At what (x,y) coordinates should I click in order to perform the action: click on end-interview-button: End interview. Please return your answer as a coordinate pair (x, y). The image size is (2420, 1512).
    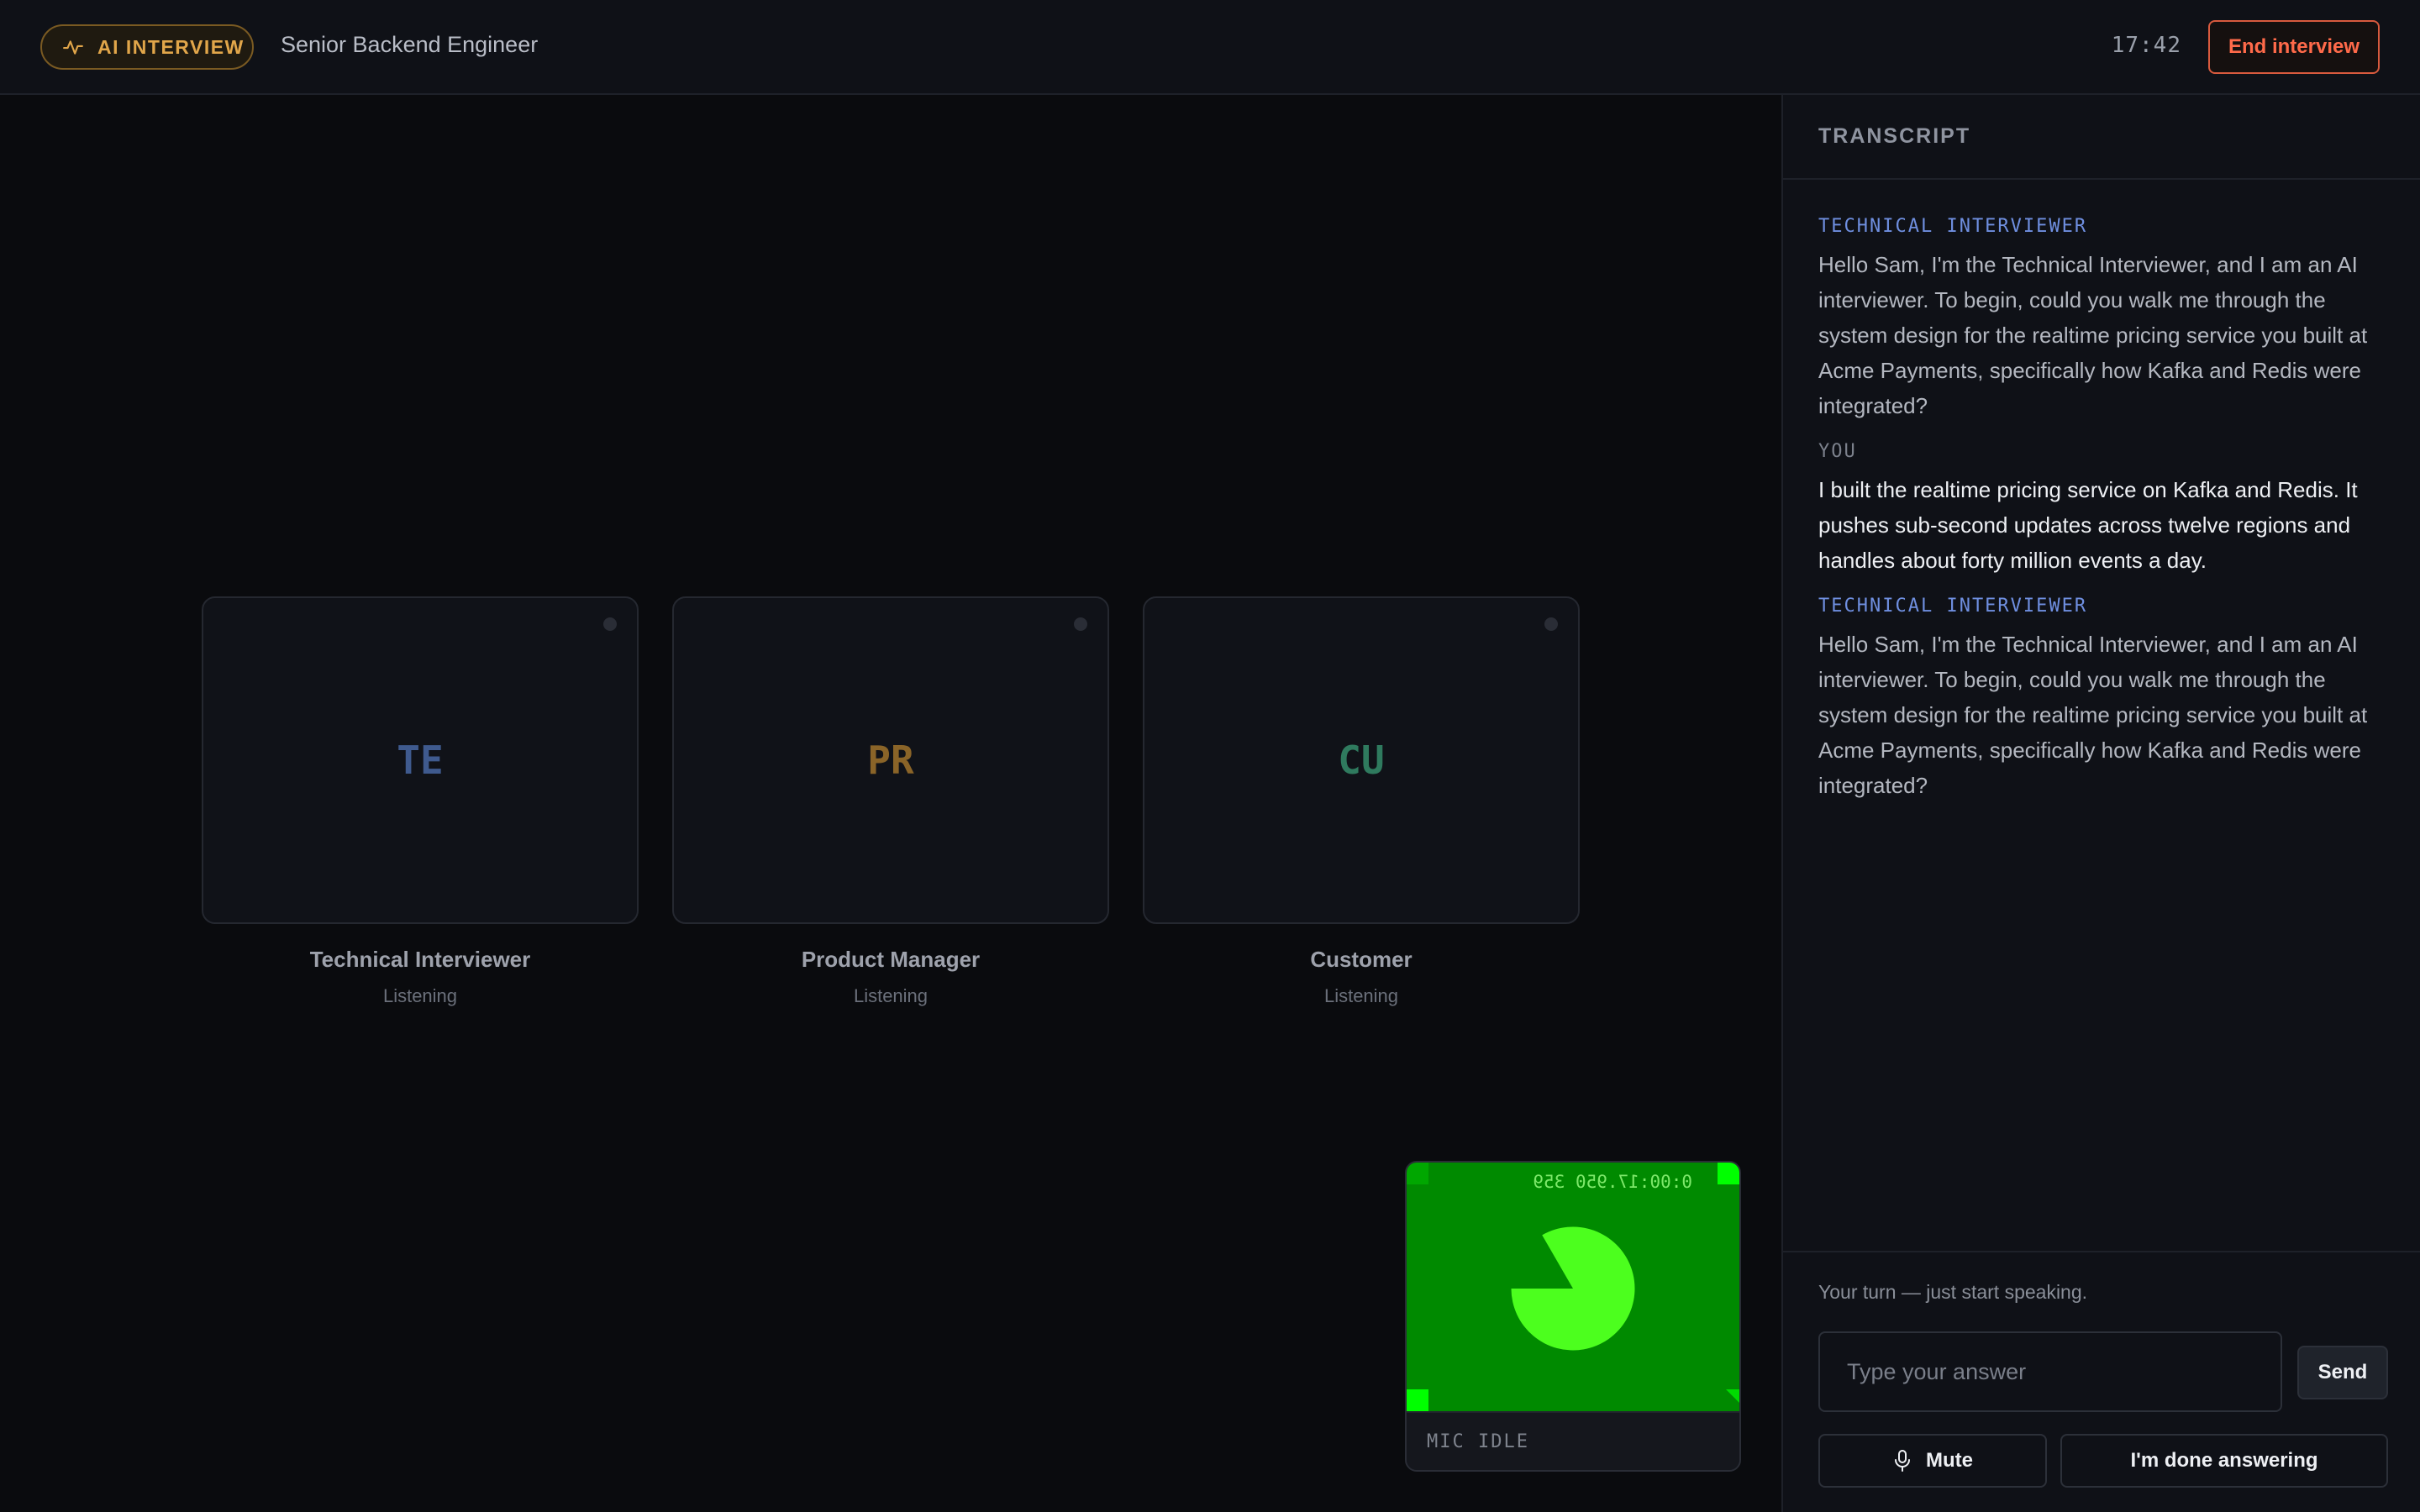
    Looking at the image, I should click on (2294, 47).